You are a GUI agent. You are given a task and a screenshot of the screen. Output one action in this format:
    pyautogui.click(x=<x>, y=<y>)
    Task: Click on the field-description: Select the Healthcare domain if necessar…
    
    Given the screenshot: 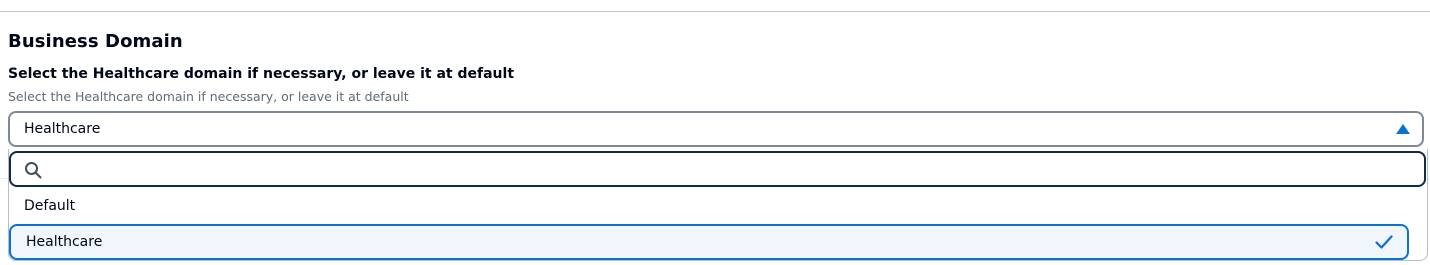 What is the action you would take?
    pyautogui.click(x=208, y=96)
    